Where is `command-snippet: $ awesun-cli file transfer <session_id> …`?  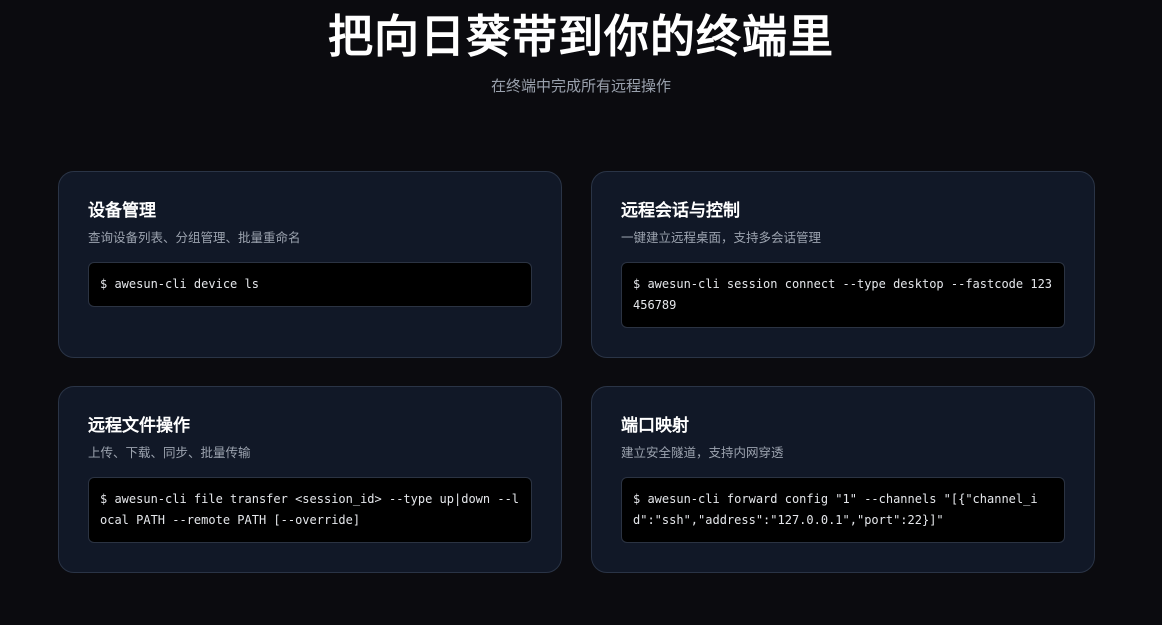
command-snippet: $ awesun-cli file transfer <session_id> … is located at coordinates (310, 510).